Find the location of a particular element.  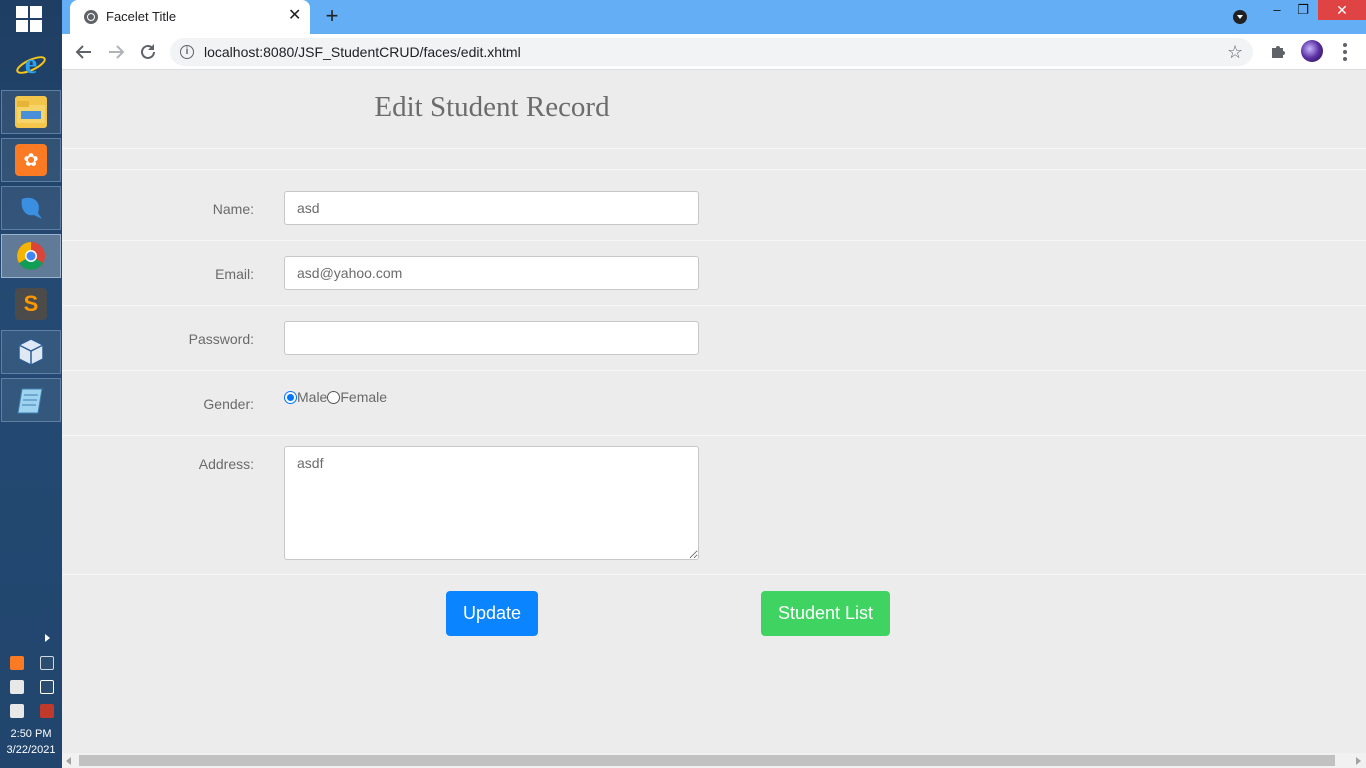

horizontal-scrollbar is located at coordinates (714, 760).